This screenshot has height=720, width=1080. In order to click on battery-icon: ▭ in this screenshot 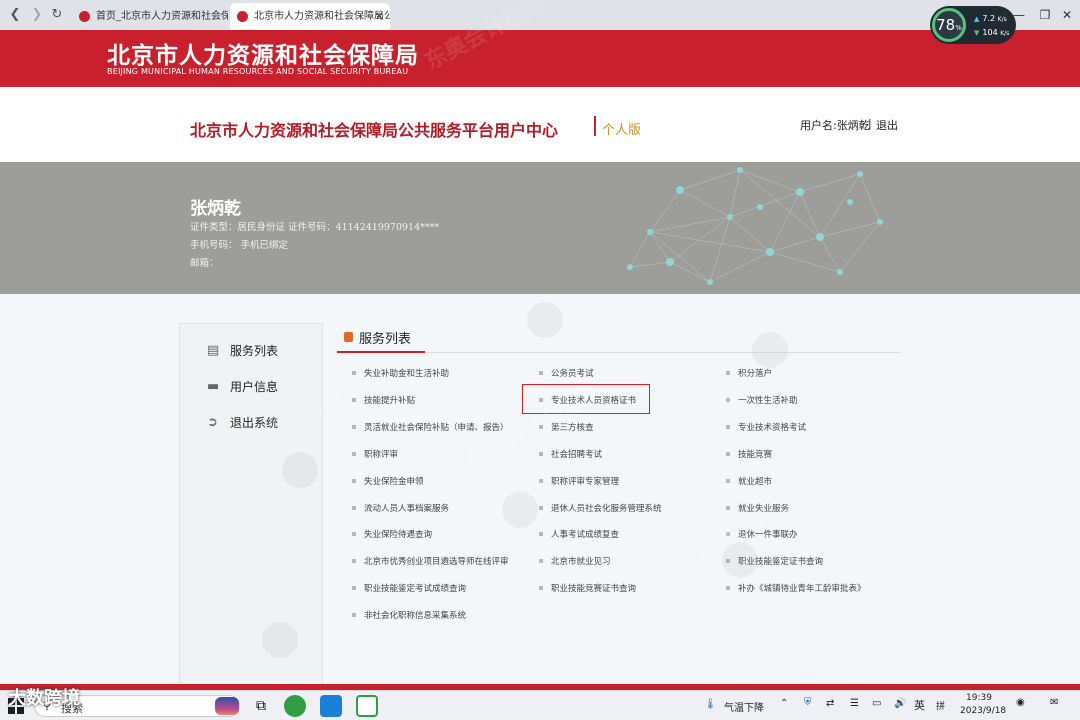, I will do `click(876, 703)`.